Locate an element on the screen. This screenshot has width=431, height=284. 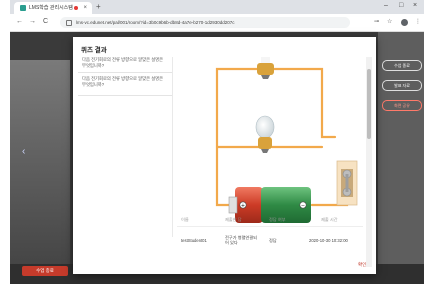
forward-icon: → is located at coordinates (32, 22).